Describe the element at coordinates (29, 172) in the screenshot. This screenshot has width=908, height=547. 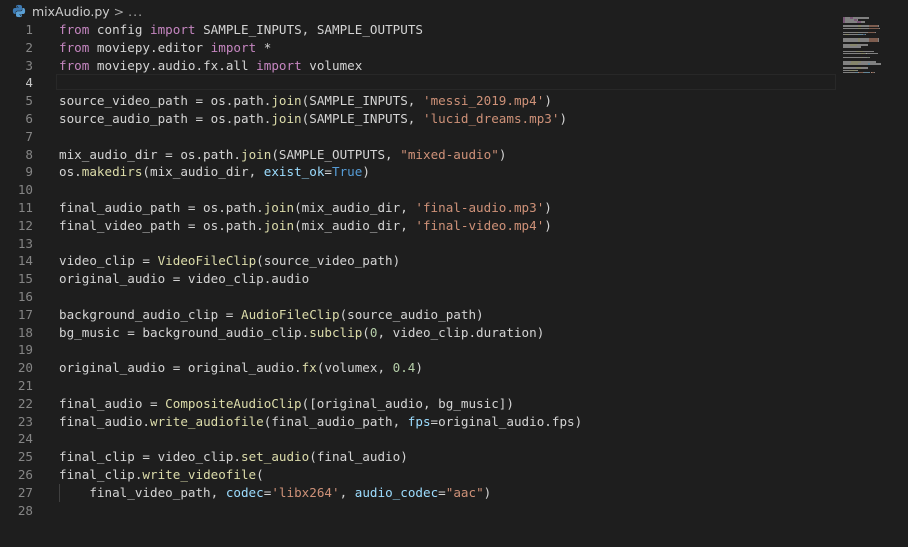
I see `line-number: 9` at that location.